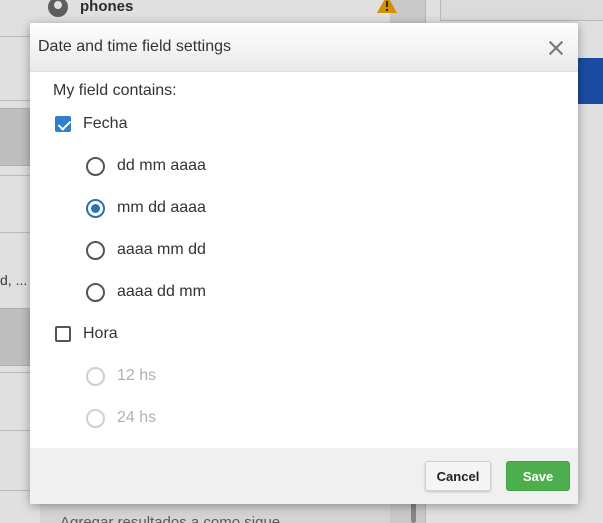 This screenshot has width=603, height=523. I want to click on date-format-label: aaaa dd mm, so click(161, 291).